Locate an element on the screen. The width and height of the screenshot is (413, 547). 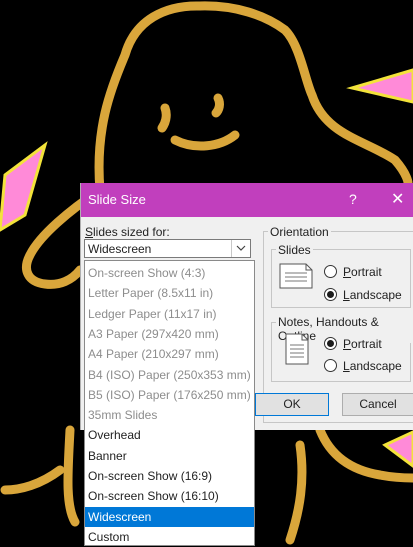
slides-landscape-label: Landscape is located at coordinates (372, 295).